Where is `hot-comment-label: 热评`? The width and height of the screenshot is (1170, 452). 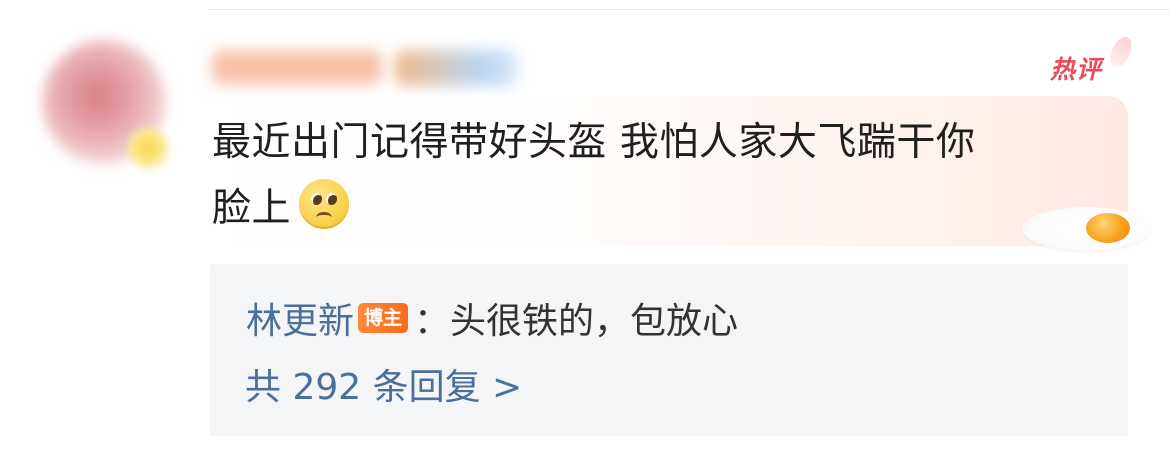 hot-comment-label: 热评 is located at coordinates (1076, 69).